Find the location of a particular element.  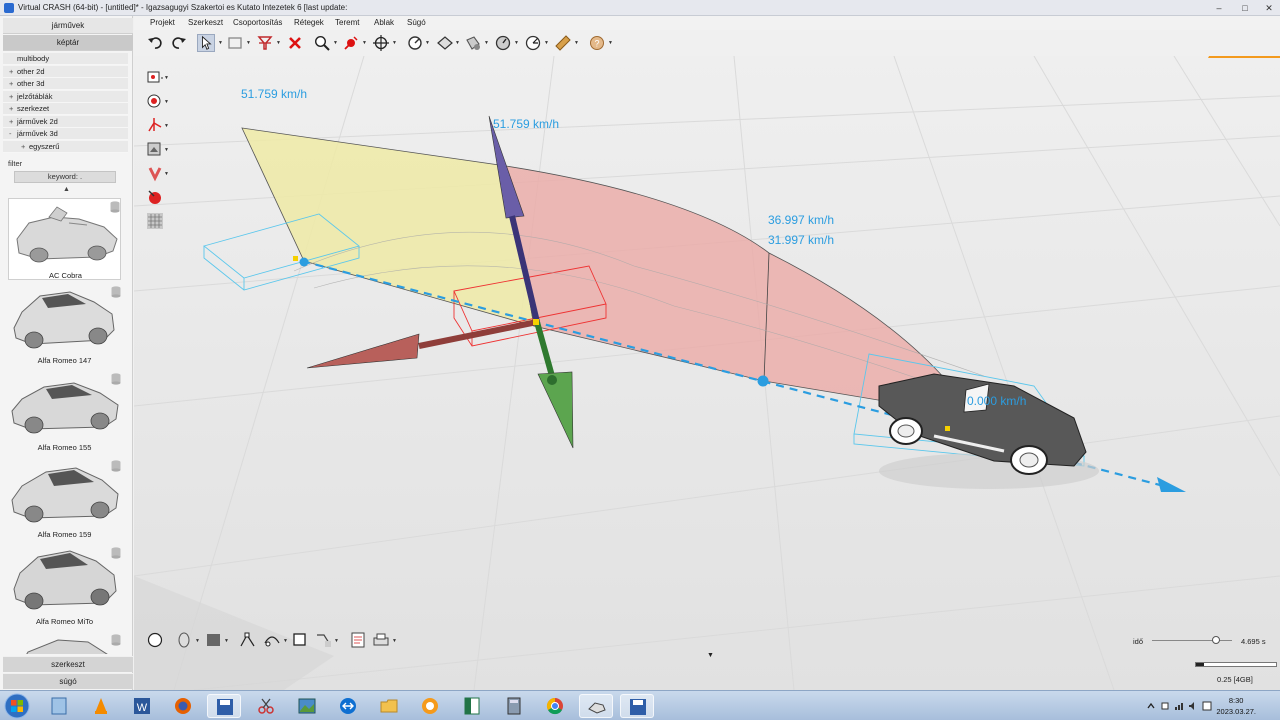

image-dropdown-icon: ▼ is located at coordinates (166, 150).